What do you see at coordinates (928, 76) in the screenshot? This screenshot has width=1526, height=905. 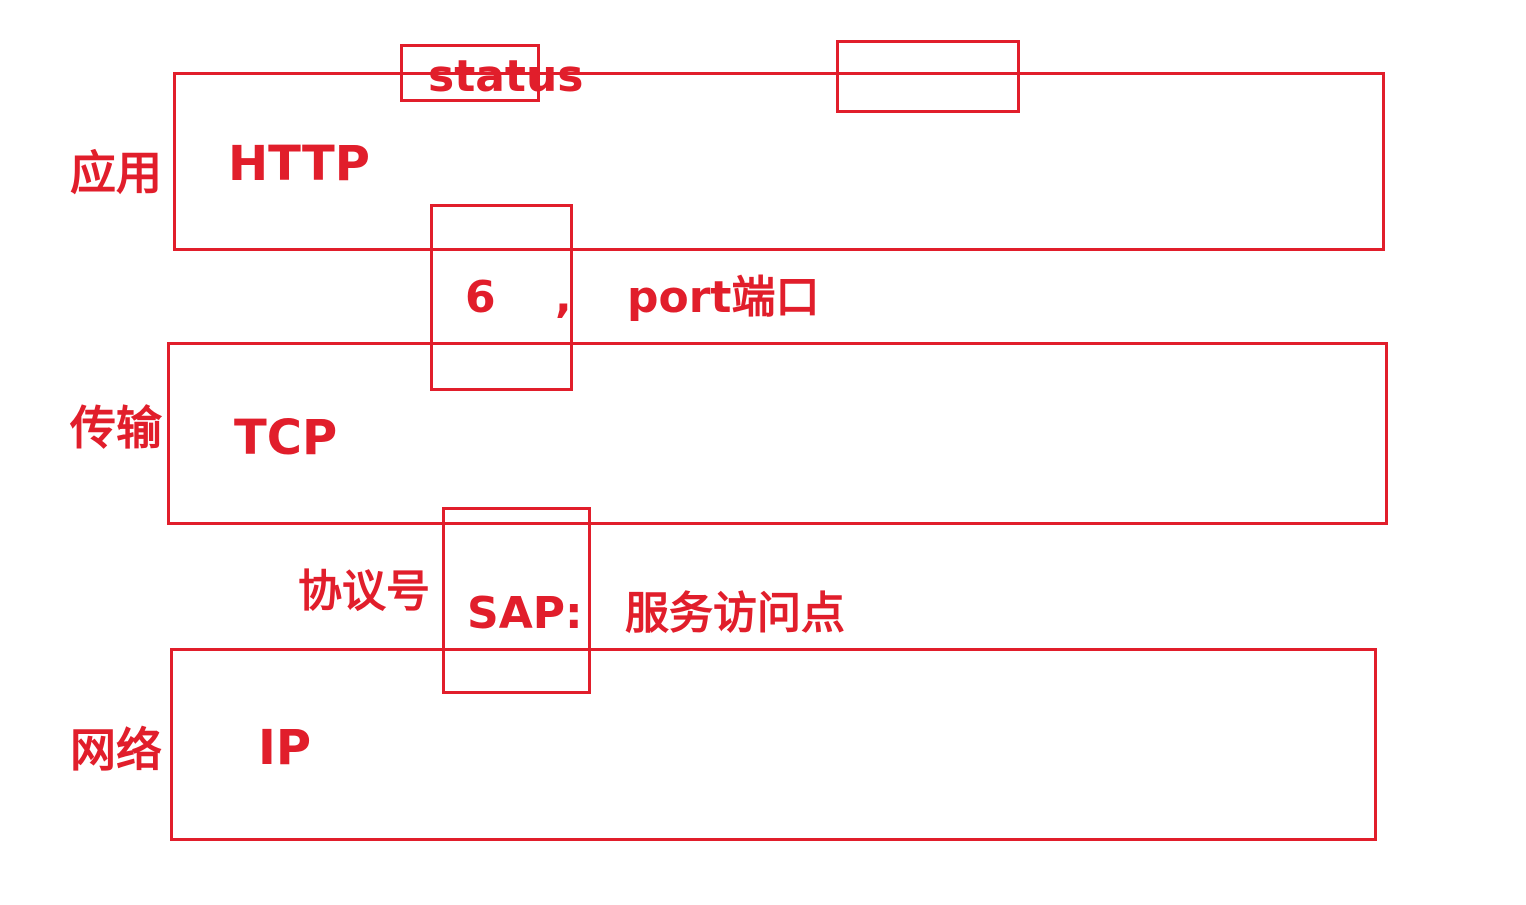 I see `empty-highlight-box` at bounding box center [928, 76].